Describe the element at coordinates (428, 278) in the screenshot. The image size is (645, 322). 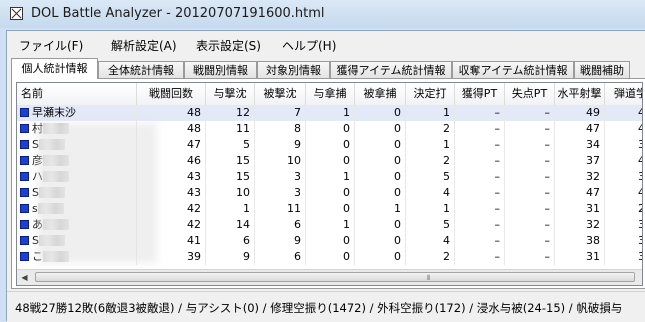
I see `scrollbar-grip-icon: ⦀` at that location.